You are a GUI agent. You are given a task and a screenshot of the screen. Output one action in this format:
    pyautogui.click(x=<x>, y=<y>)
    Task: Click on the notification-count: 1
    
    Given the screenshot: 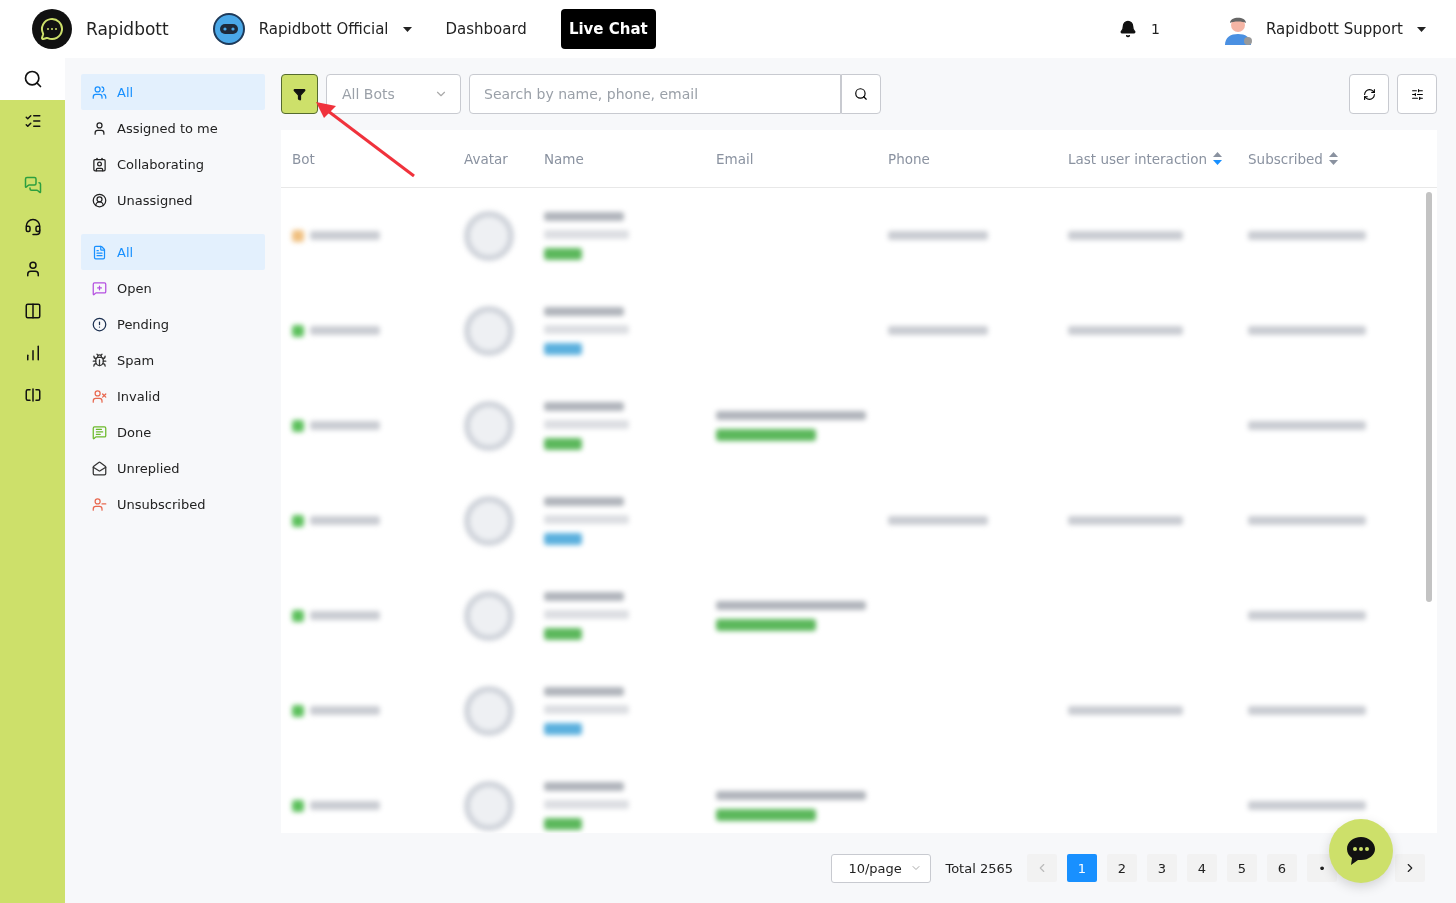 What is the action you would take?
    pyautogui.click(x=1155, y=29)
    